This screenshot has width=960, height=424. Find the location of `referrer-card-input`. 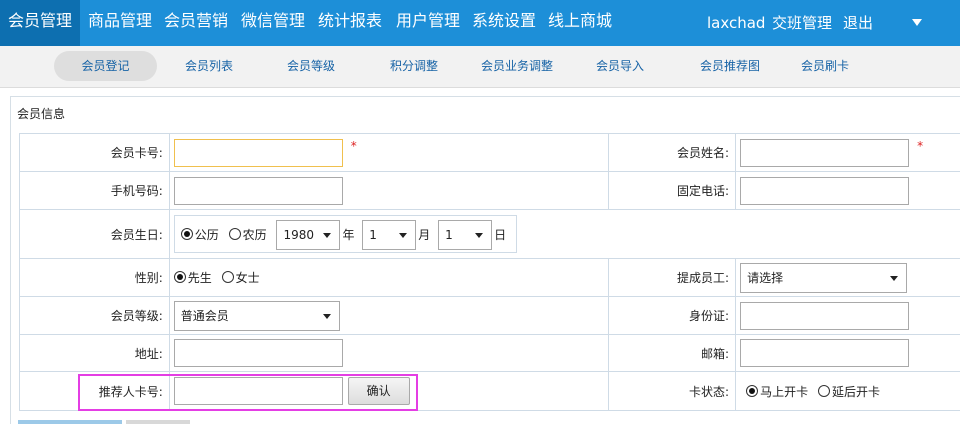

referrer-card-input is located at coordinates (258, 390).